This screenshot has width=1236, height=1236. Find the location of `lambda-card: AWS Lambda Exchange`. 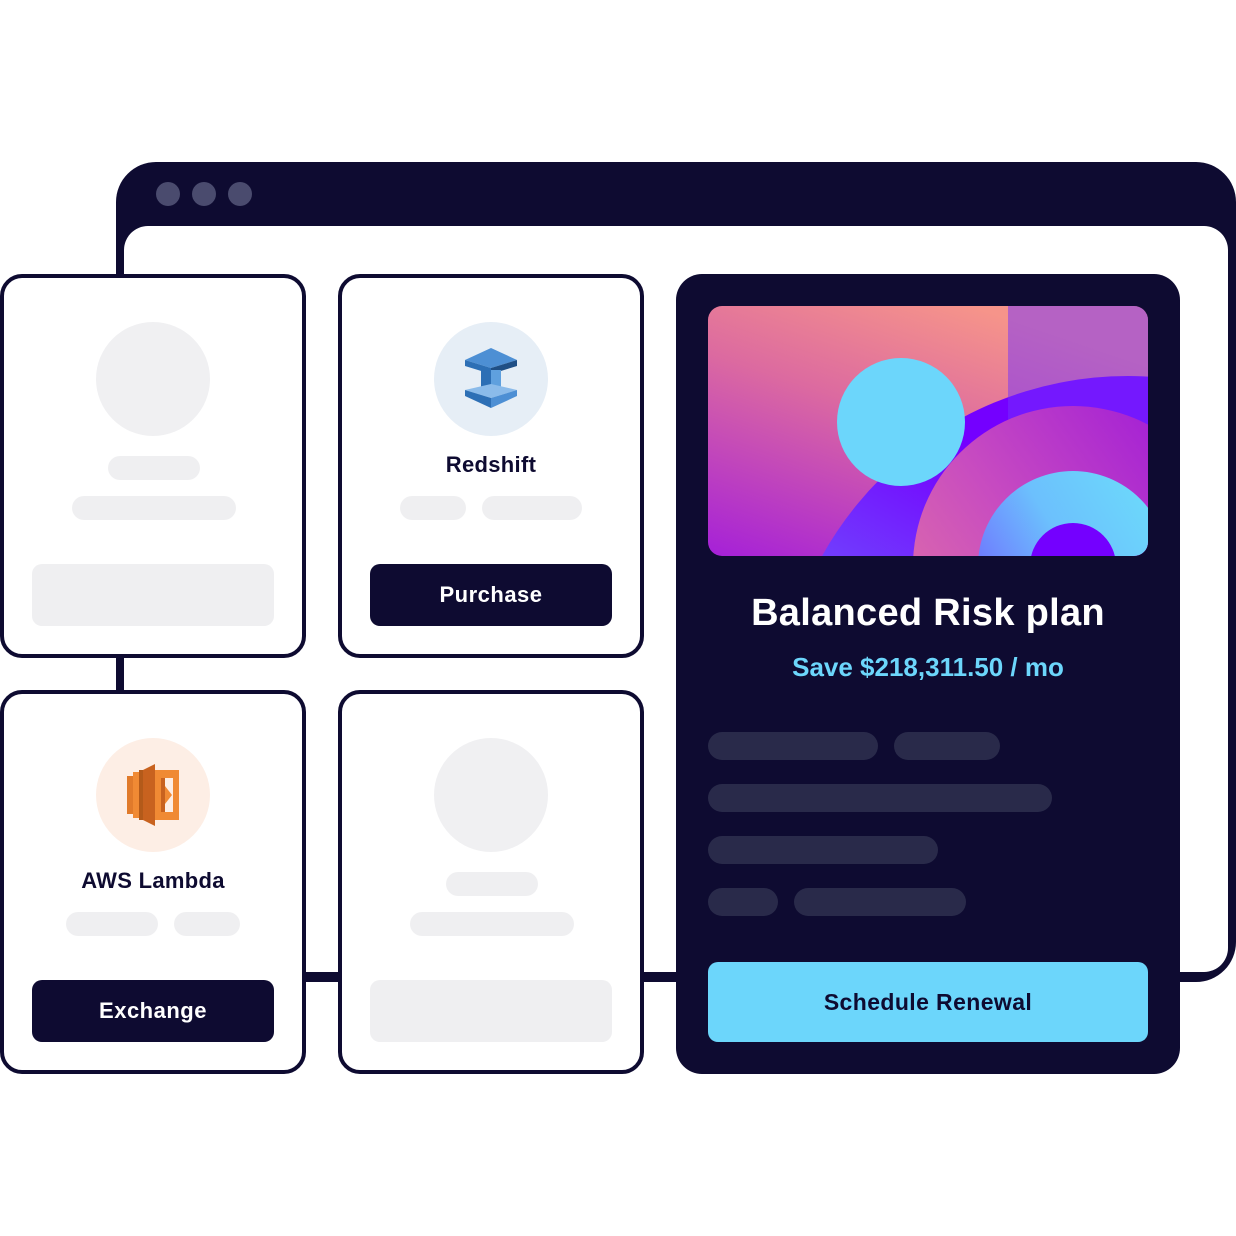

lambda-card: AWS Lambda Exchange is located at coordinates (153, 882).